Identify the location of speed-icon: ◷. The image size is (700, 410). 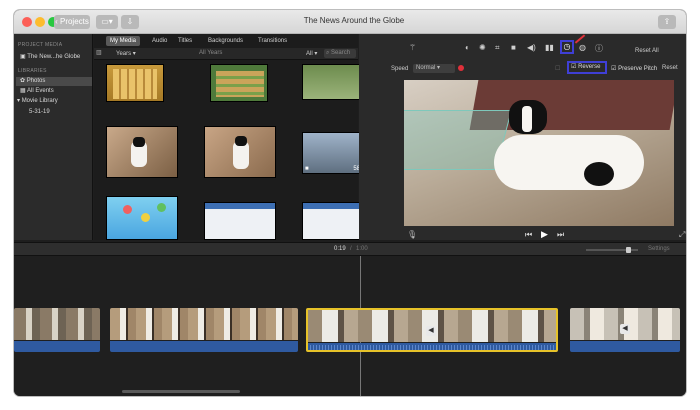
(567, 47).